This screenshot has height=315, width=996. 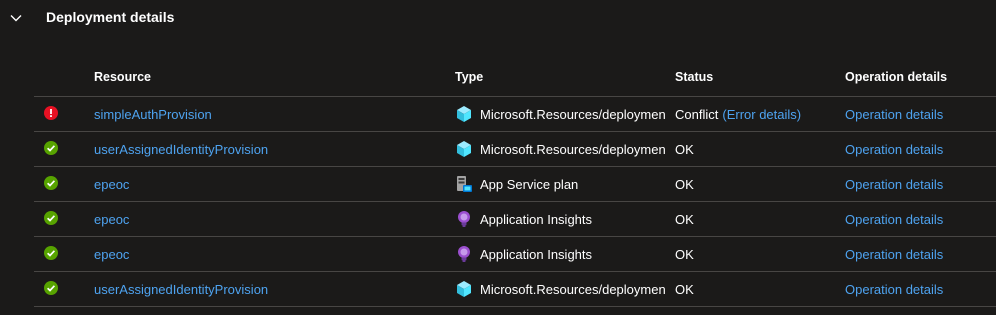 I want to click on resource-link: simpleAuthProvision, so click(x=153, y=114).